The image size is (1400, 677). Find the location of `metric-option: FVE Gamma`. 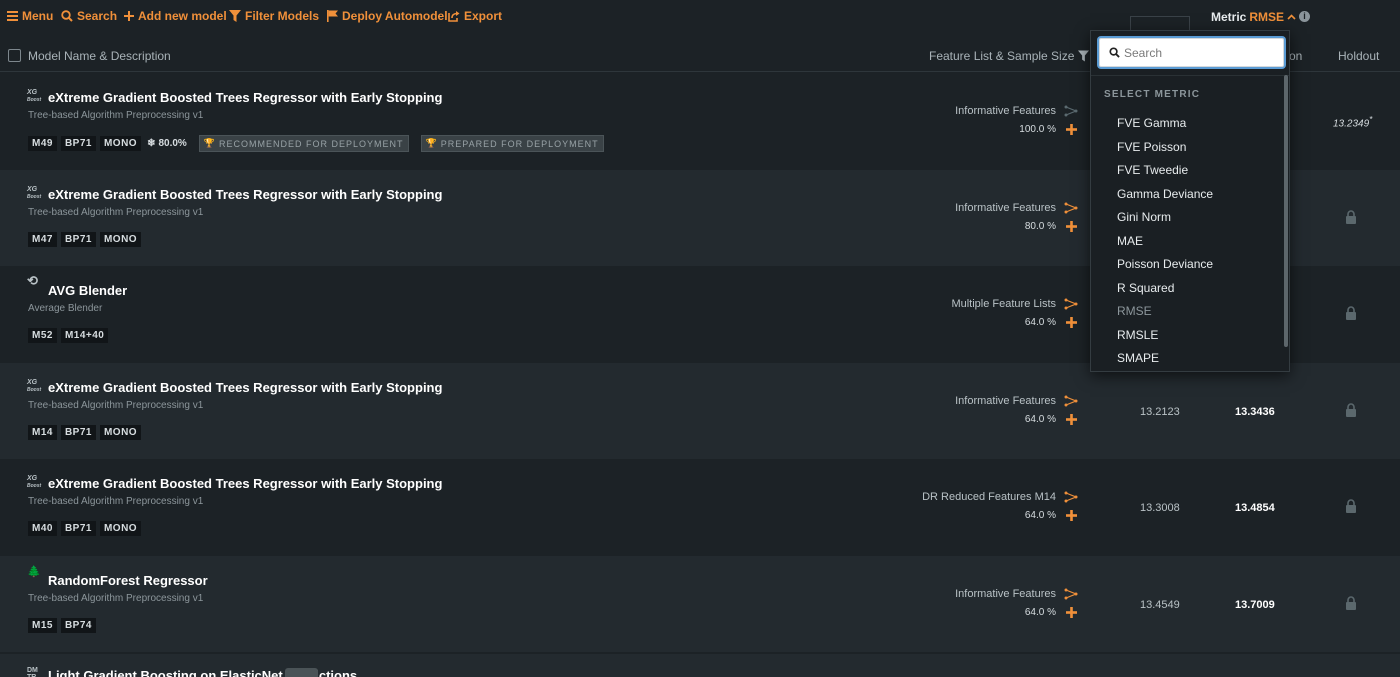

metric-option: FVE Gamma is located at coordinates (1187, 124).